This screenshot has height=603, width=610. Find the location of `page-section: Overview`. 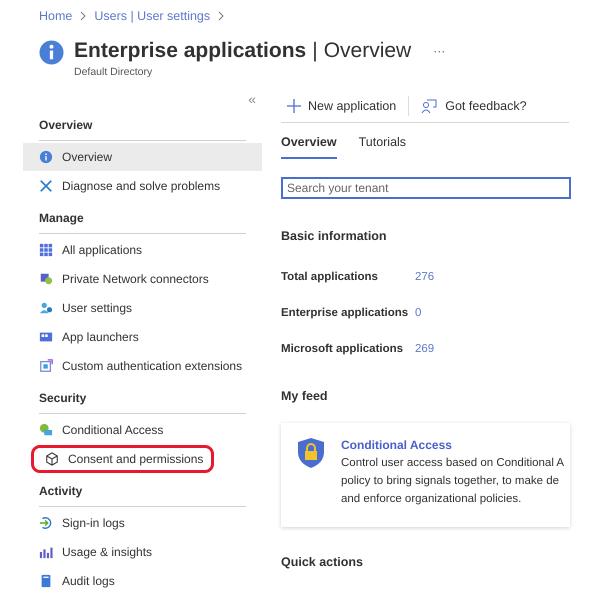

page-section: Overview is located at coordinates (368, 50).